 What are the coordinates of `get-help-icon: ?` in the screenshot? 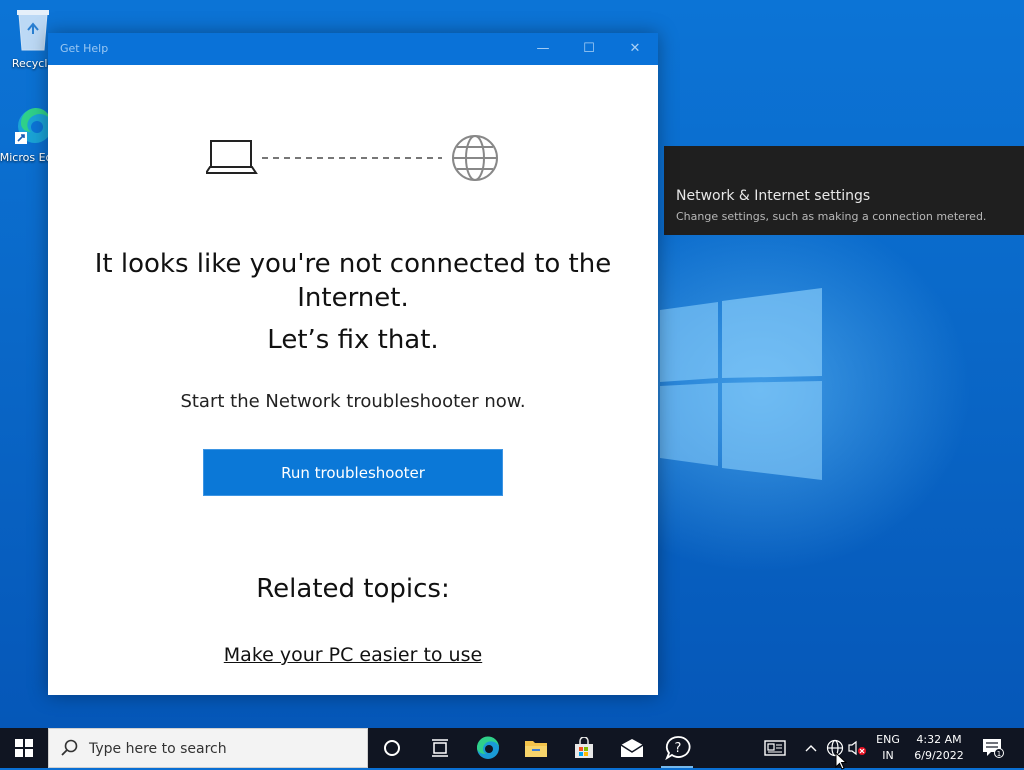 It's located at (678, 748).